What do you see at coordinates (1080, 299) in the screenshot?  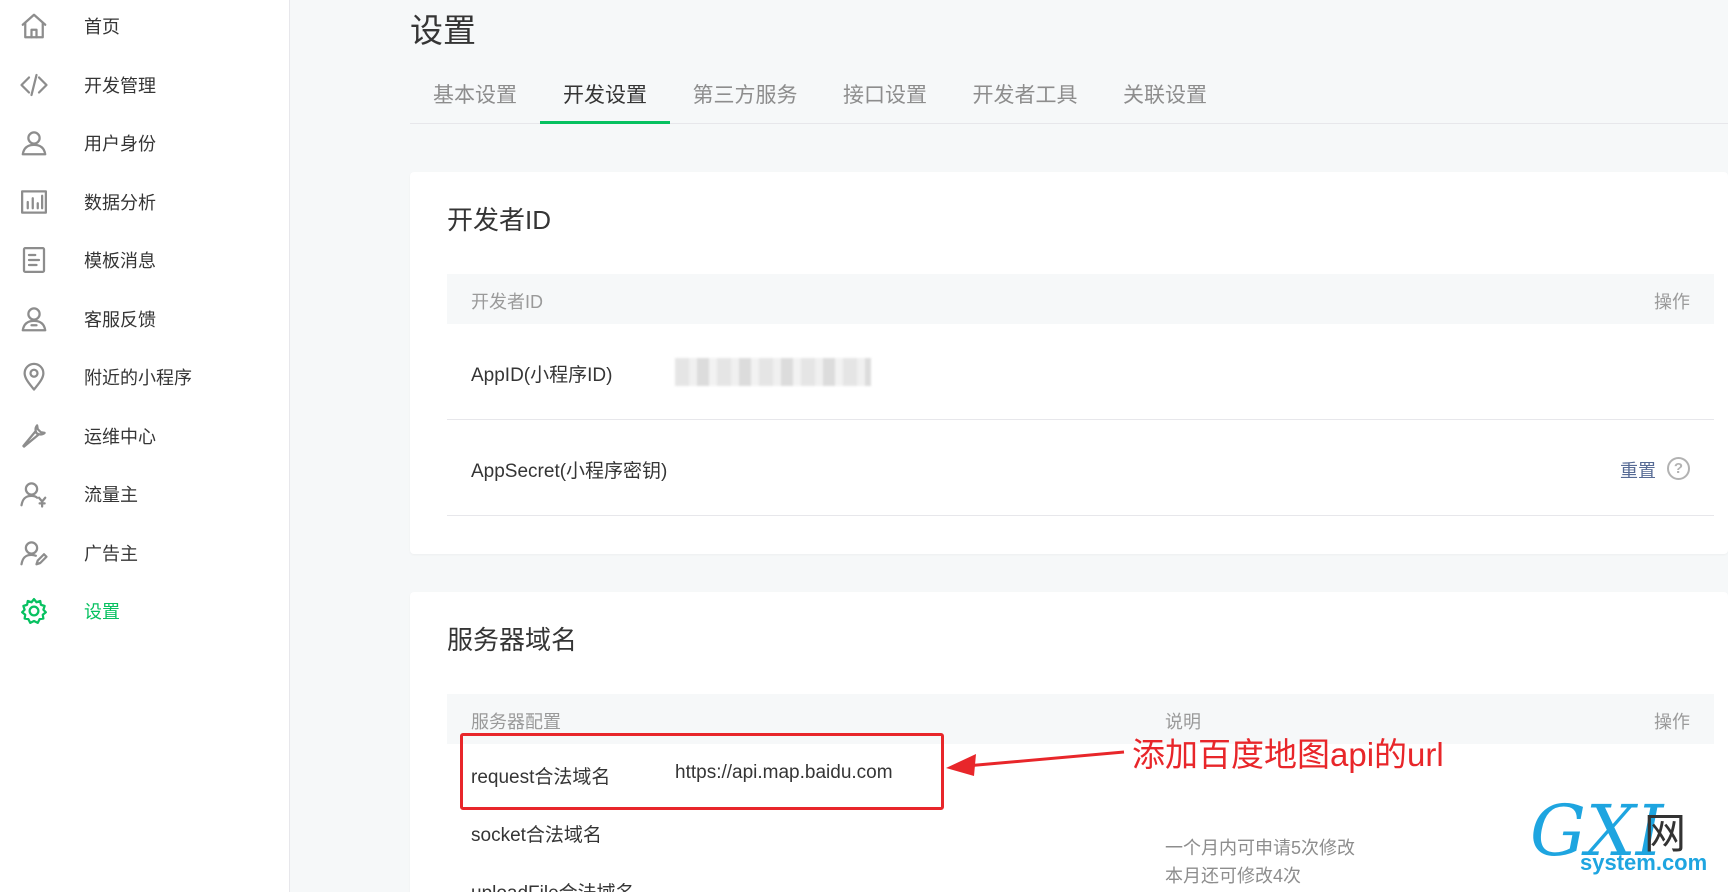 I see `developer-id-table-header: 开发者ID 操作` at bounding box center [1080, 299].